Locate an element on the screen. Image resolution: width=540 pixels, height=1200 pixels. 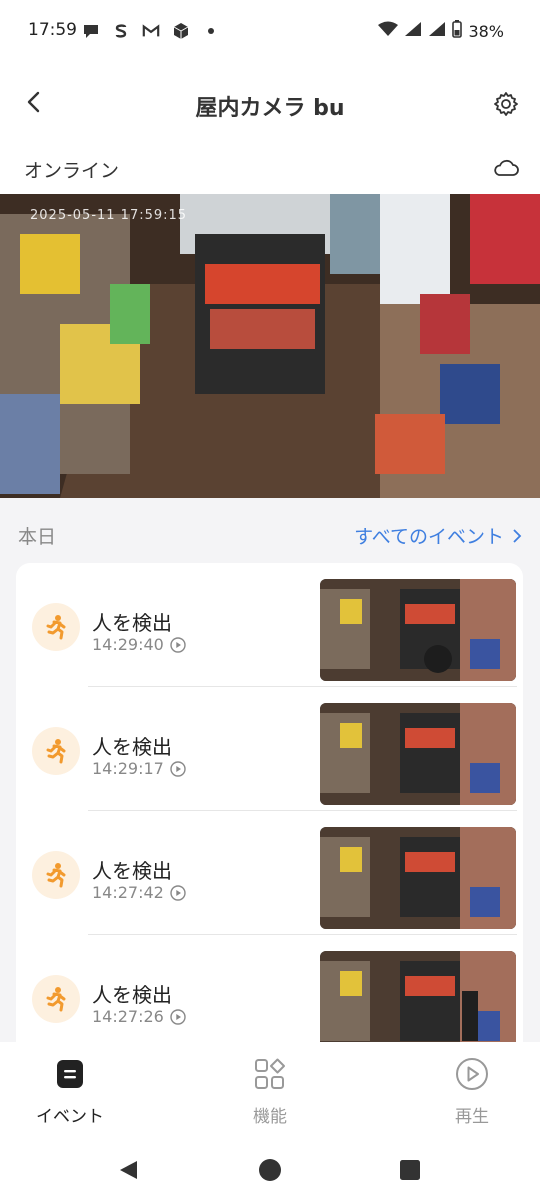
gmail-icon is located at coordinates (151, 31).